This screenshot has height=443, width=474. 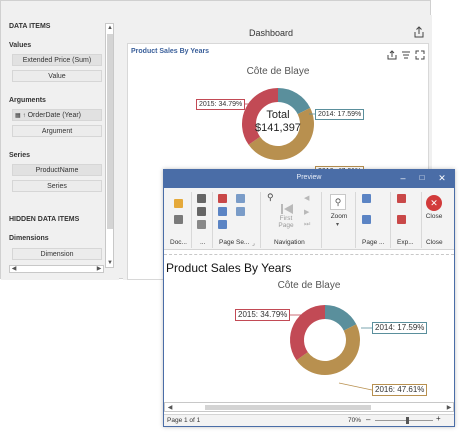 I want to click on preview-titlebar: Preview – □ ✕, so click(x=309, y=179).